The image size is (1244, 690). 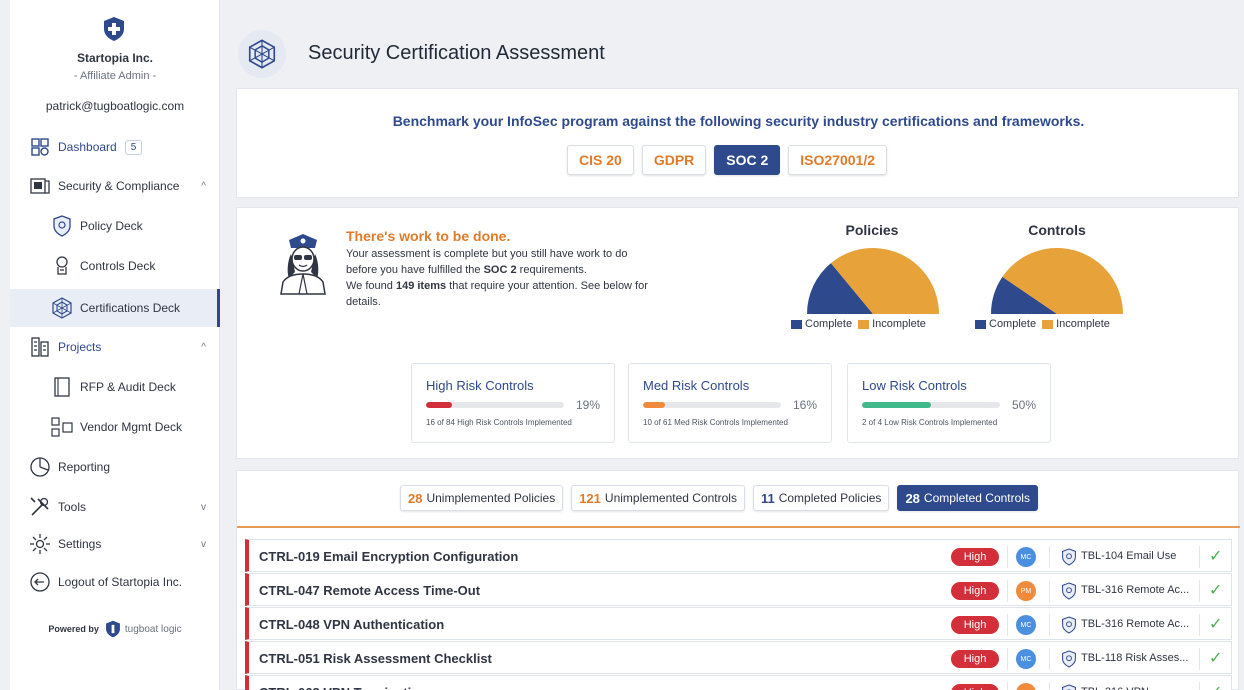 What do you see at coordinates (456, 53) in the screenshot?
I see `page-title: Security Certification Assessment` at bounding box center [456, 53].